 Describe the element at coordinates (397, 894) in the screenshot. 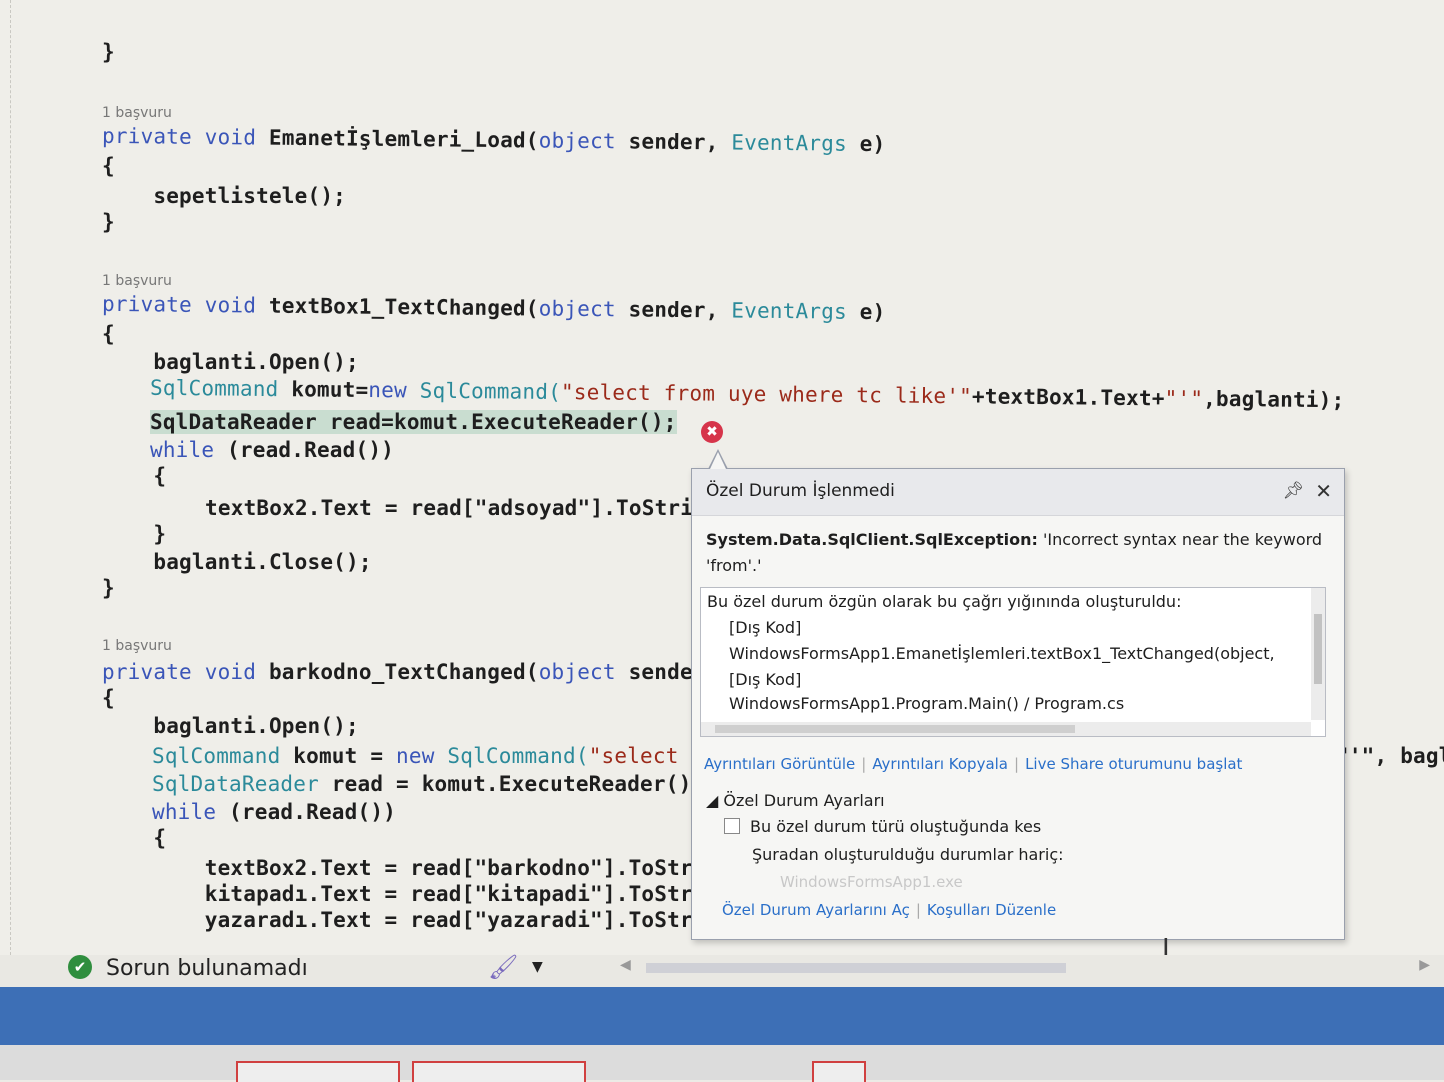

I see `code-line: kitapadı.Text = read["kitapadi"].ToStr` at that location.